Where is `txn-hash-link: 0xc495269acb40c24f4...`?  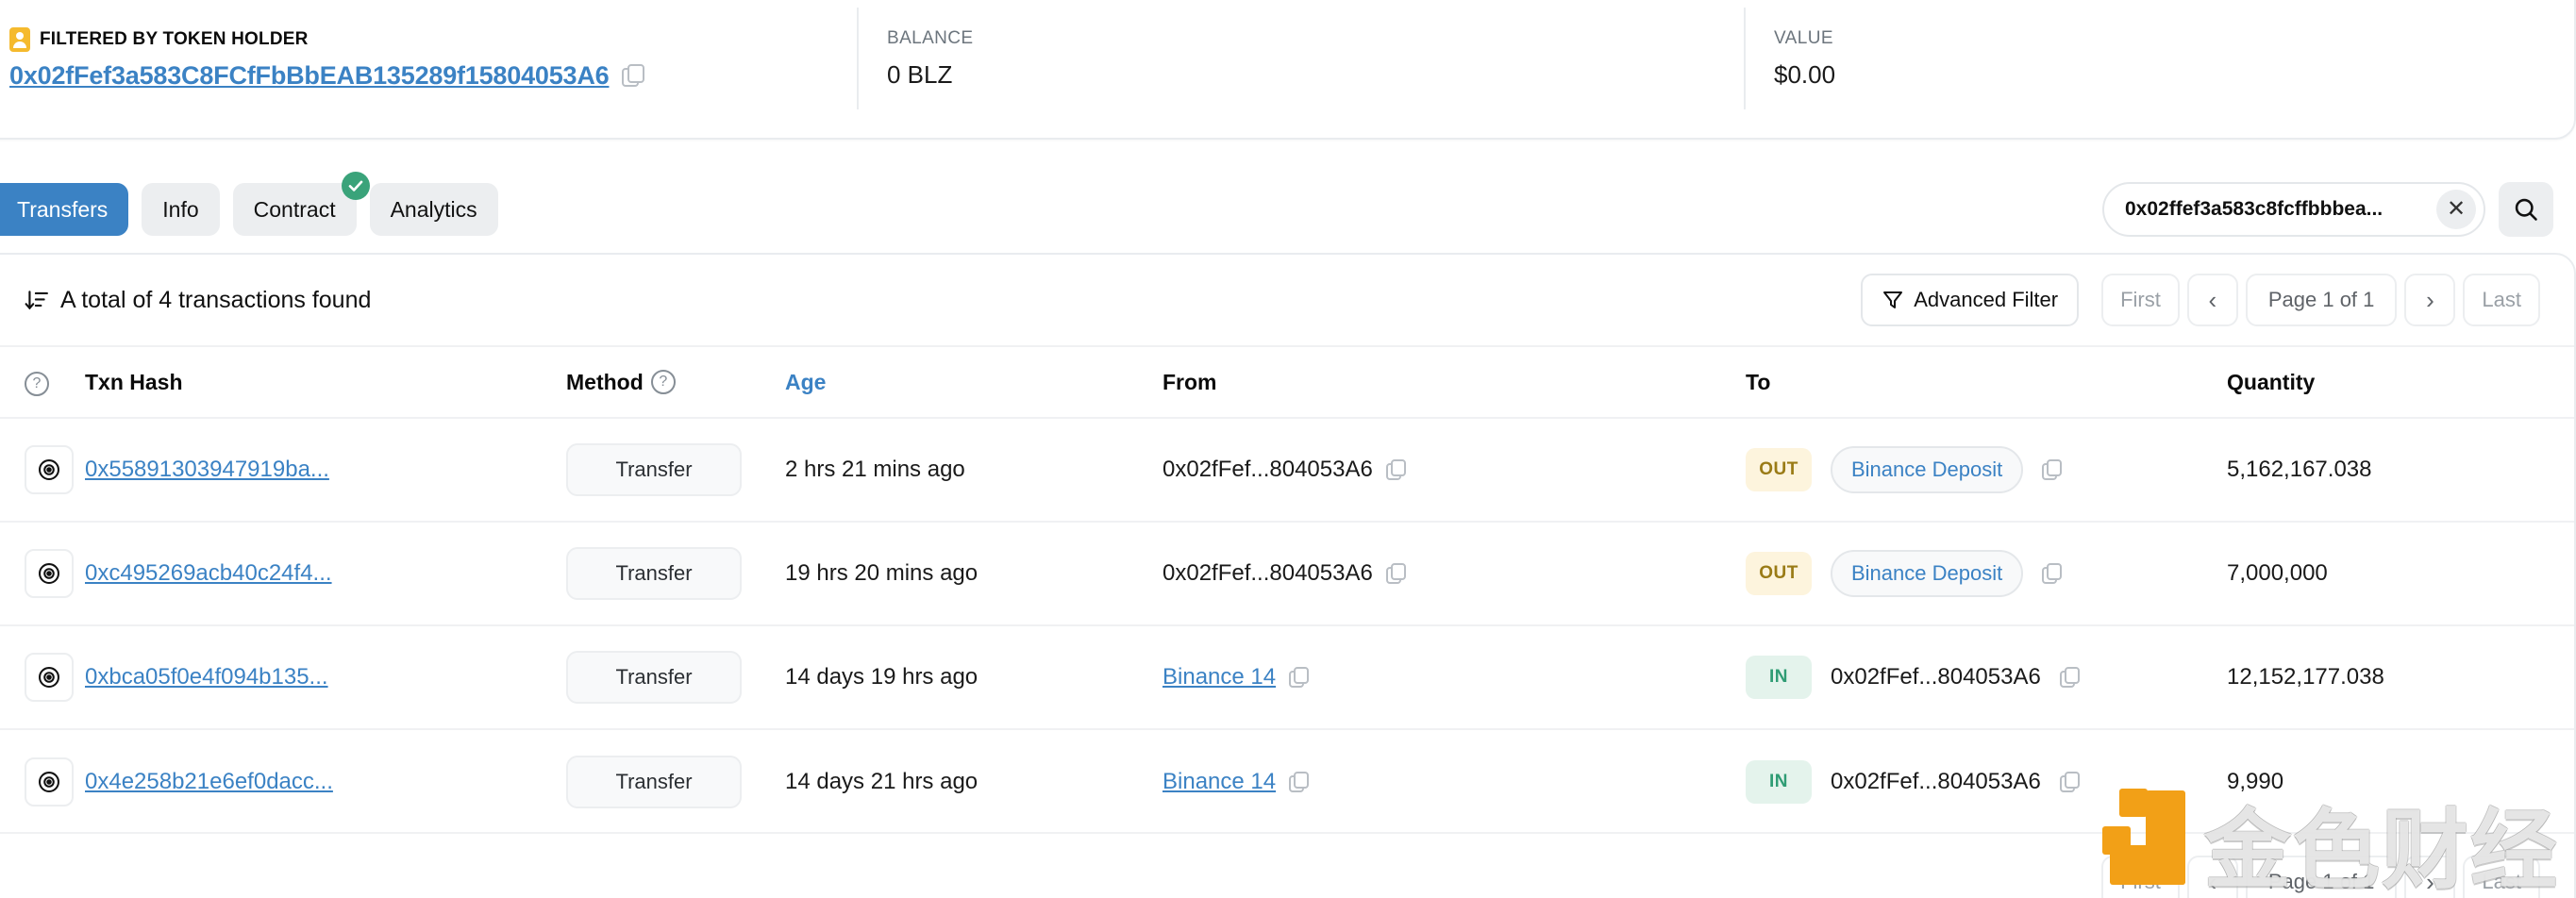 txn-hash-link: 0xc495269acb40c24f4... is located at coordinates (208, 573).